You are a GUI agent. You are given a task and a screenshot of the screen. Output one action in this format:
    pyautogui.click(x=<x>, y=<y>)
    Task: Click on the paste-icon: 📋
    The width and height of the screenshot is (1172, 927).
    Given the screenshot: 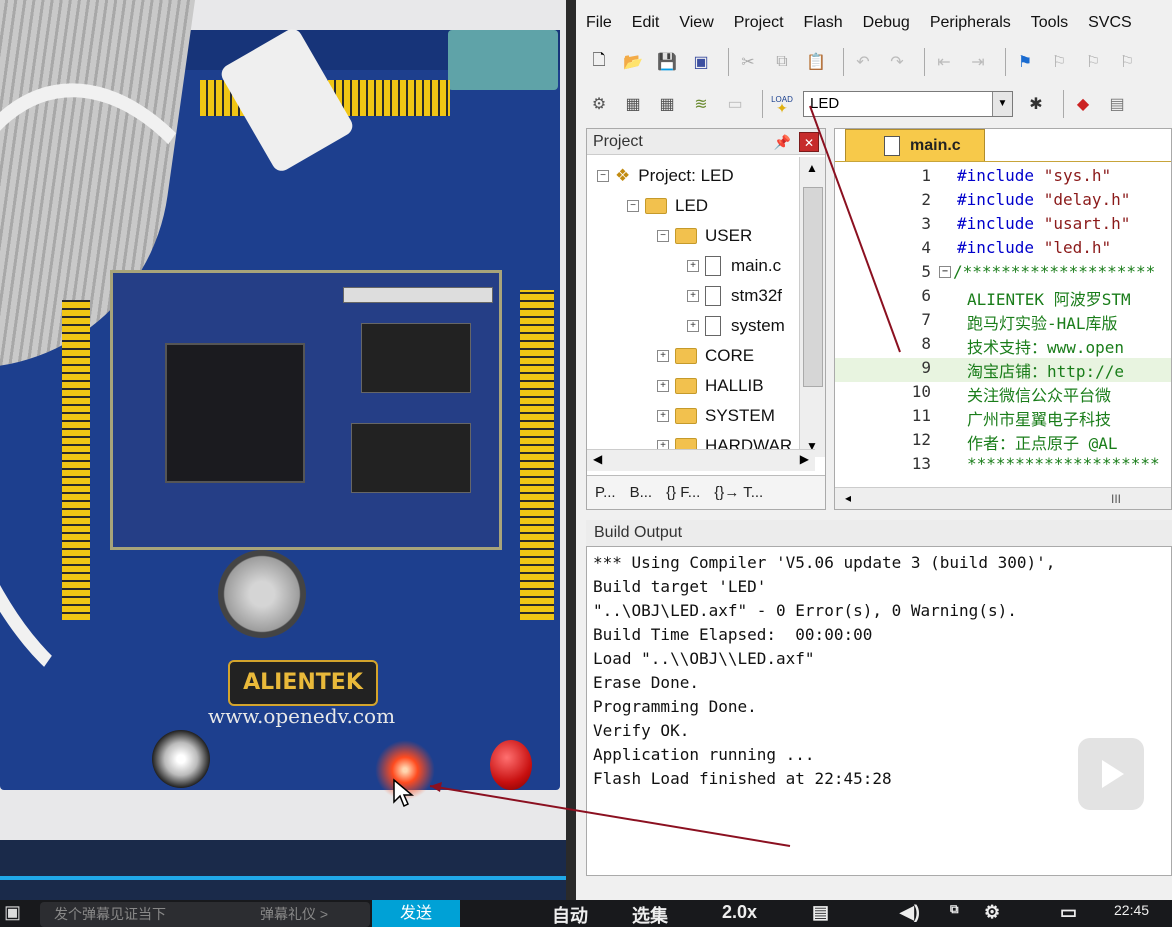 What is the action you would take?
    pyautogui.click(x=816, y=62)
    